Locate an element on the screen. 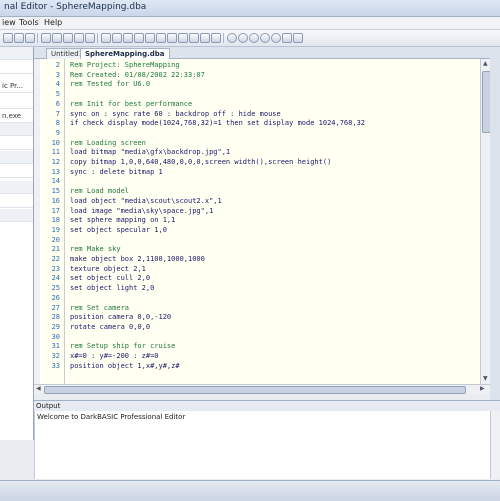 Image resolution: width=500 pixels, height=501 pixels. line-number: 18 is located at coordinates (55, 220).